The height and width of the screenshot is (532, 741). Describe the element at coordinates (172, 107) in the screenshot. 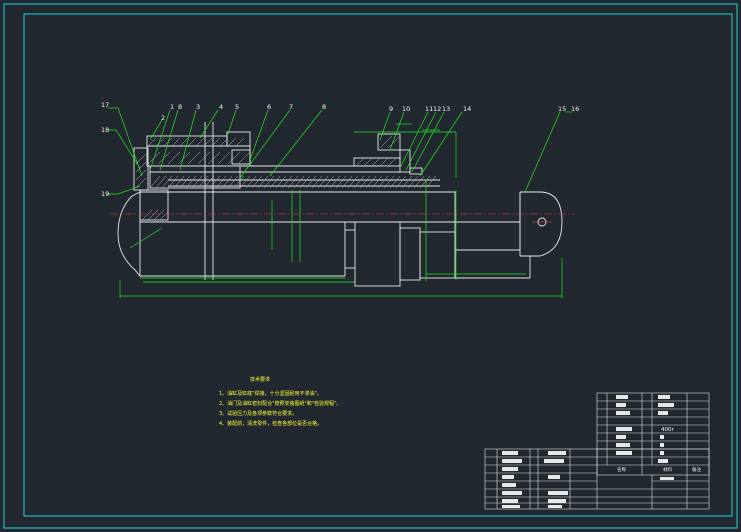

I see `part-label-1: 1` at that location.